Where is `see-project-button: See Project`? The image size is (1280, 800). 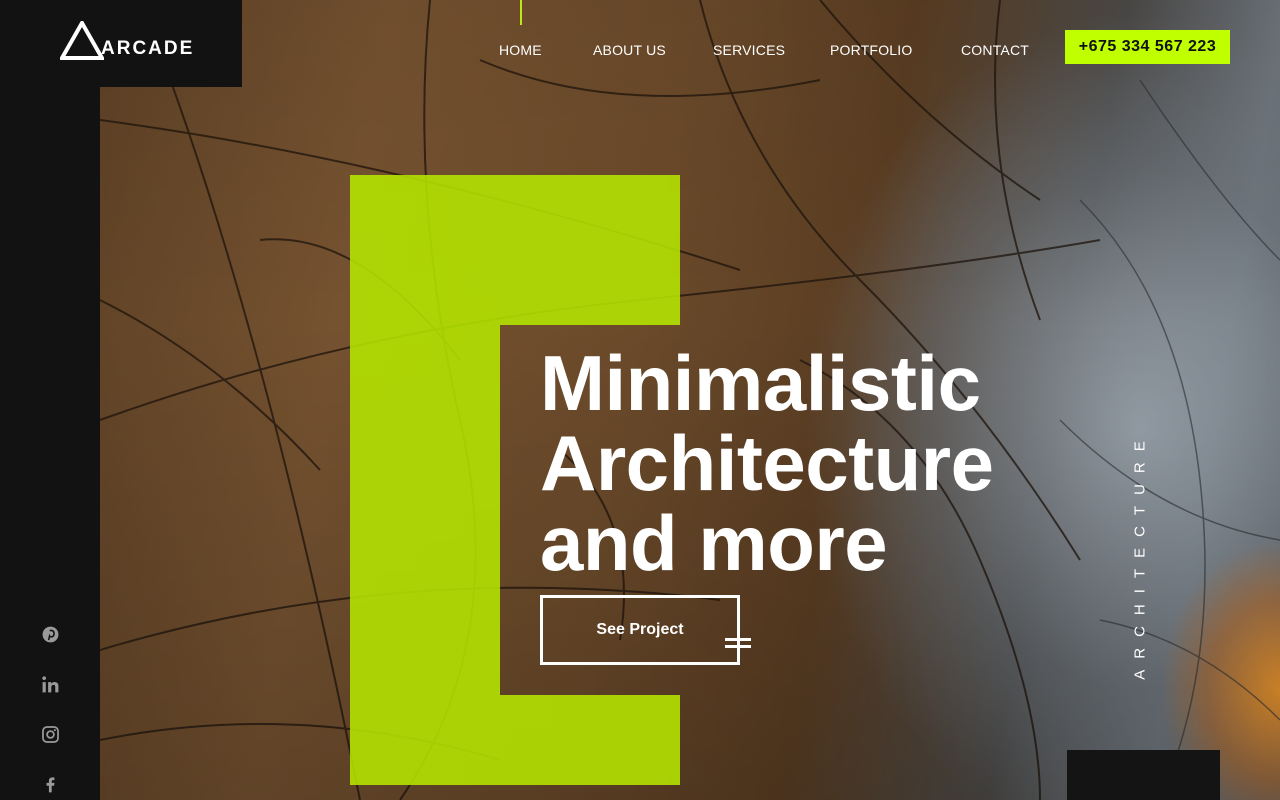
see-project-button: See Project is located at coordinates (640, 630).